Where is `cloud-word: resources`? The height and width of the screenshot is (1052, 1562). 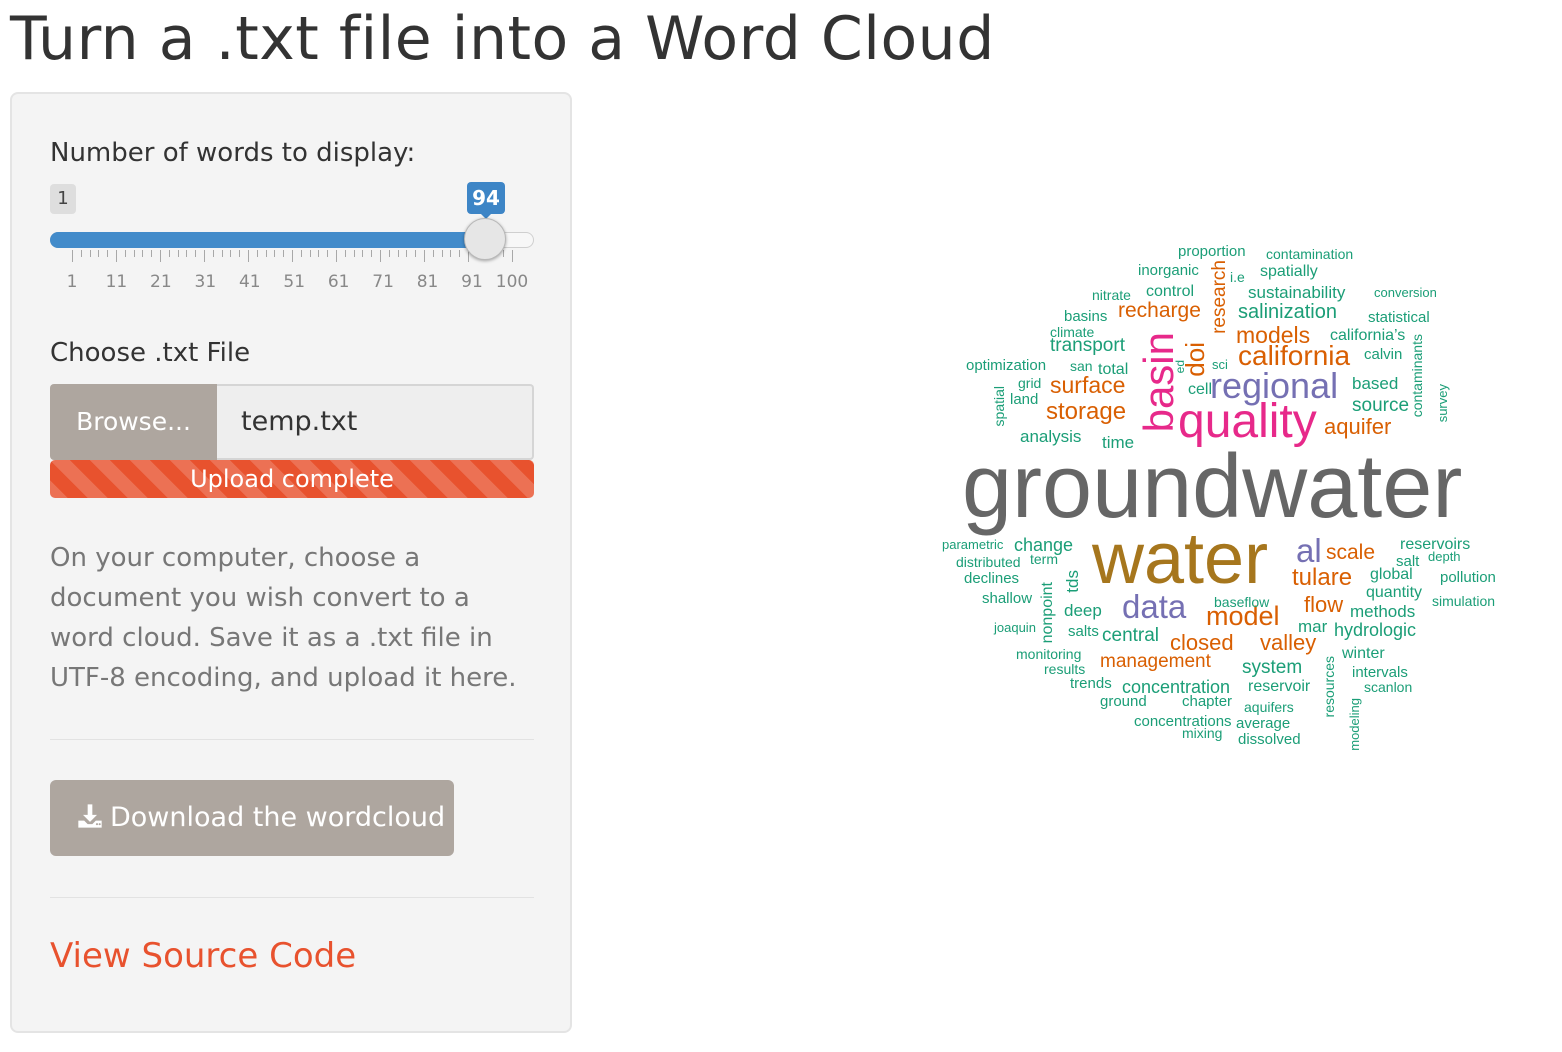 cloud-word: resources is located at coordinates (1329, 687).